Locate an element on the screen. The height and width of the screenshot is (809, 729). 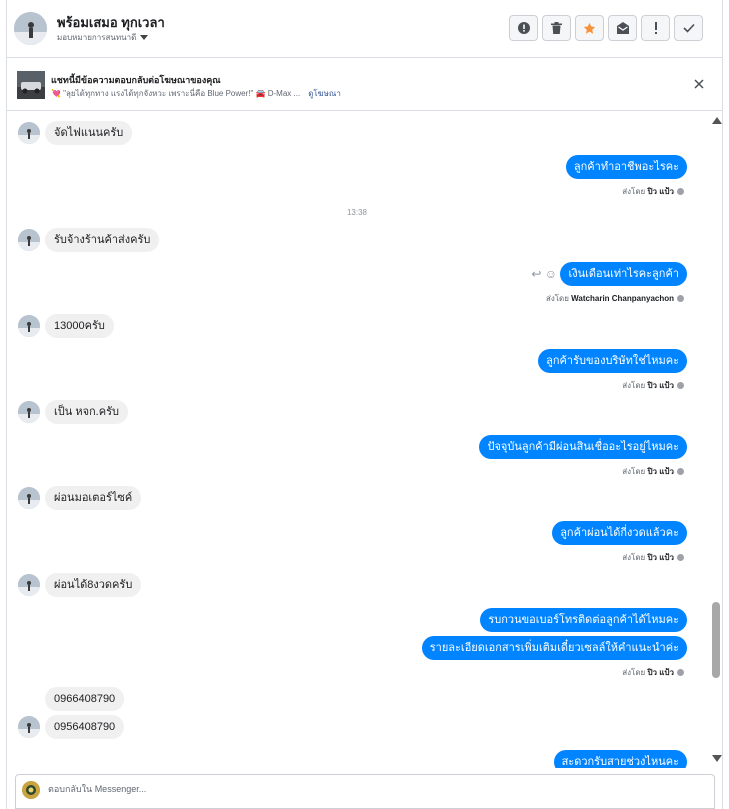
exclamation-circle-icon is located at coordinates (523, 28).